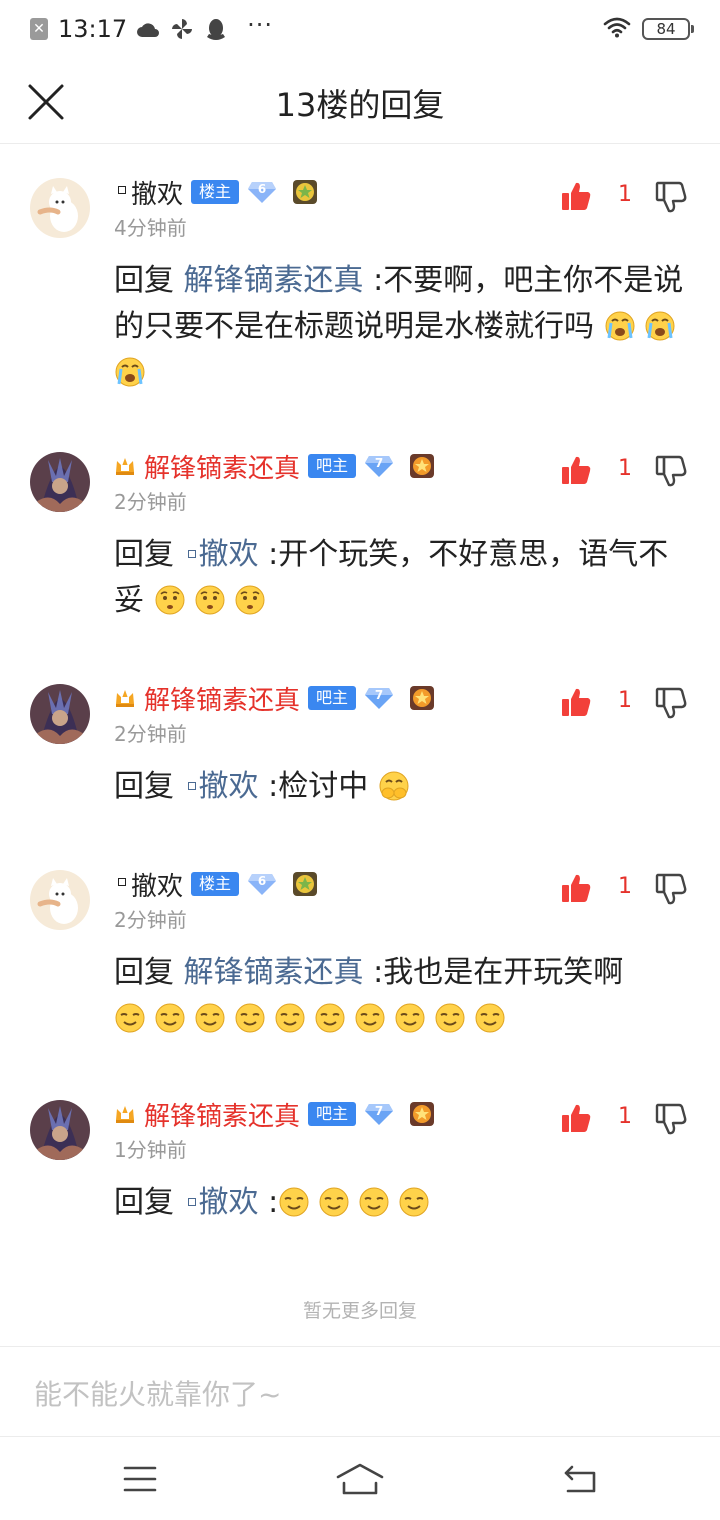 This screenshot has height=1520, width=720. I want to click on system-nav-bar, so click(360, 1478).